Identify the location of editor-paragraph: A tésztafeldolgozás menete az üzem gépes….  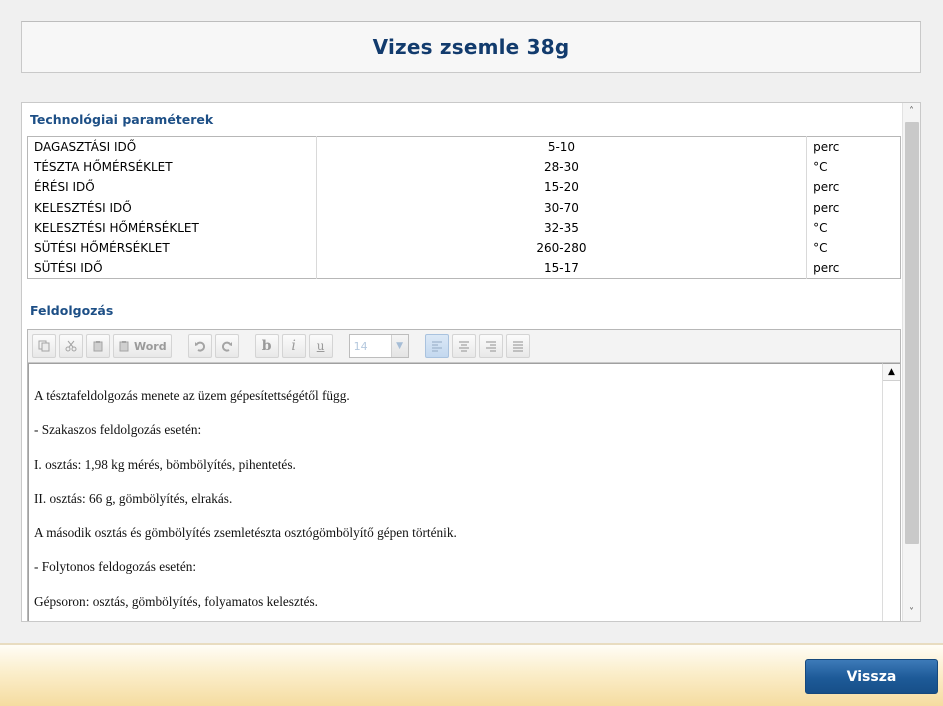
(192, 395).